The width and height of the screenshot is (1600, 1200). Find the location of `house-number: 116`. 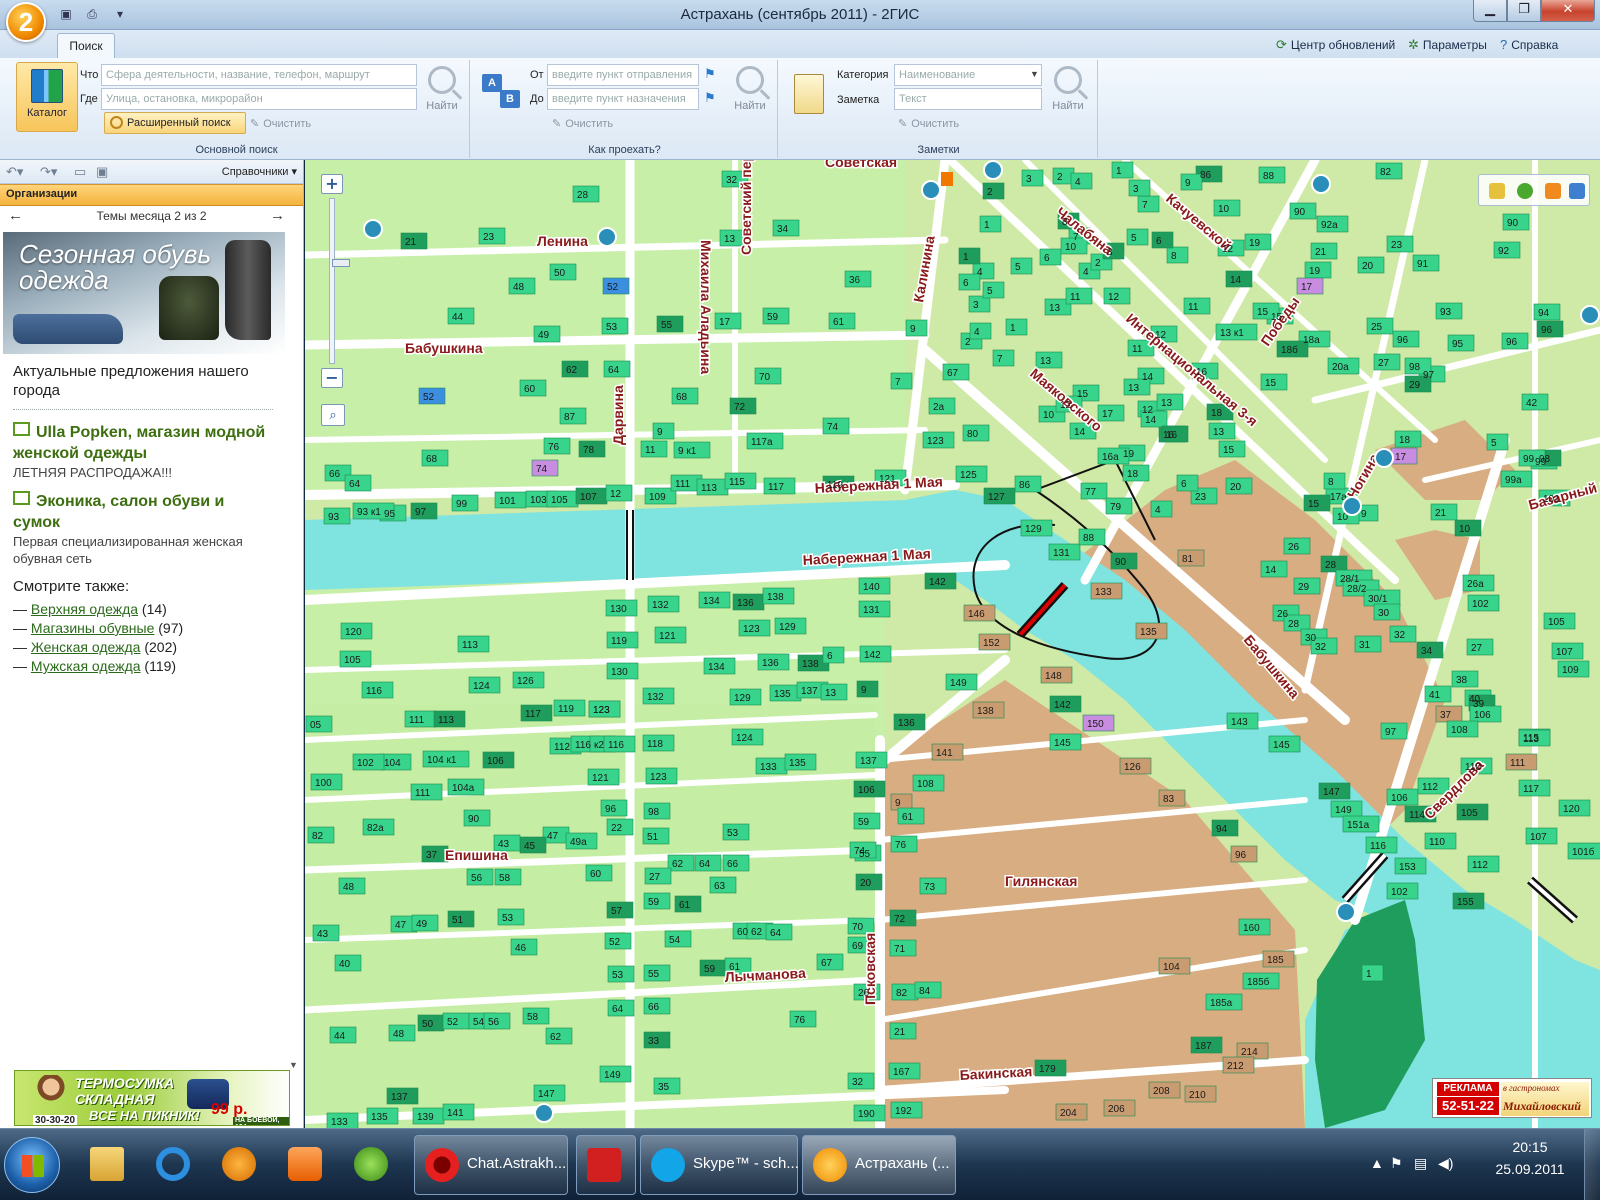

house-number: 116 is located at coordinates (1378, 846).